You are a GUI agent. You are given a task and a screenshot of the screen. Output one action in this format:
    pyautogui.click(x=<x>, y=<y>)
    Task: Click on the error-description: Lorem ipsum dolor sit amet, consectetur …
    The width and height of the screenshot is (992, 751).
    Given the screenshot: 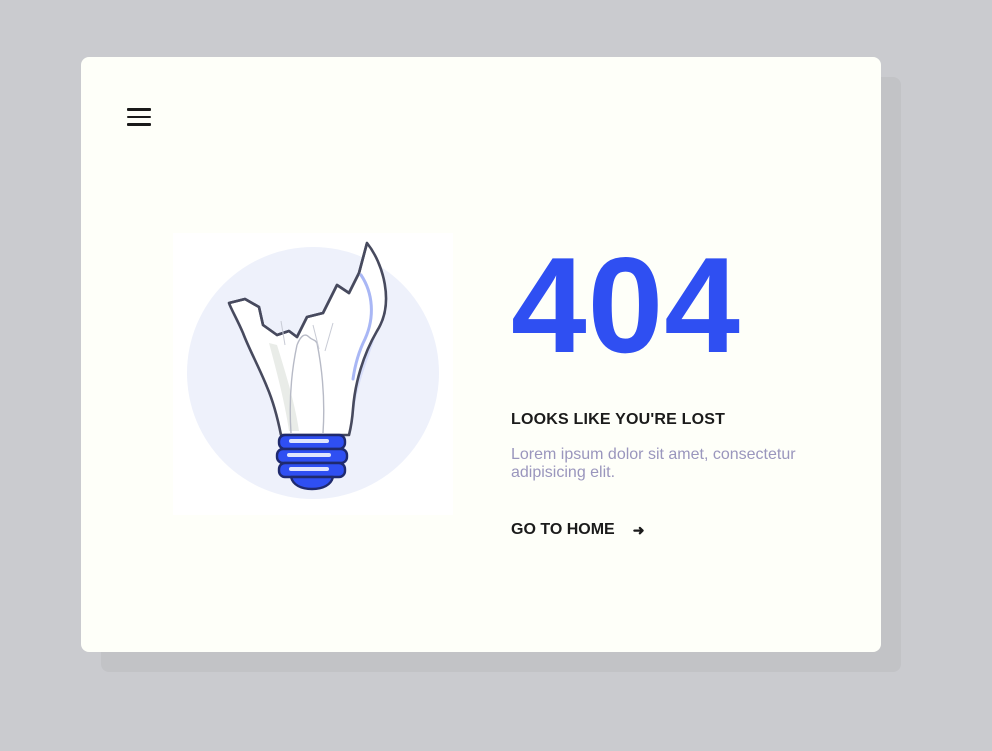 What is the action you would take?
    pyautogui.click(x=653, y=463)
    